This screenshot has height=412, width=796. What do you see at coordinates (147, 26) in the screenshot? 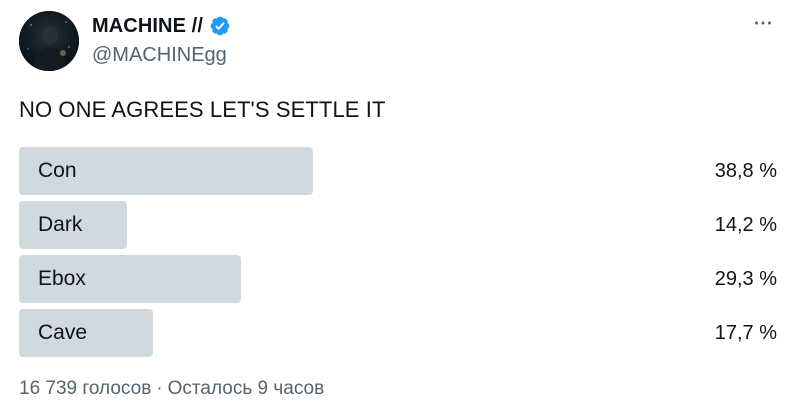
I see `author-display-name: MACHINE //` at bounding box center [147, 26].